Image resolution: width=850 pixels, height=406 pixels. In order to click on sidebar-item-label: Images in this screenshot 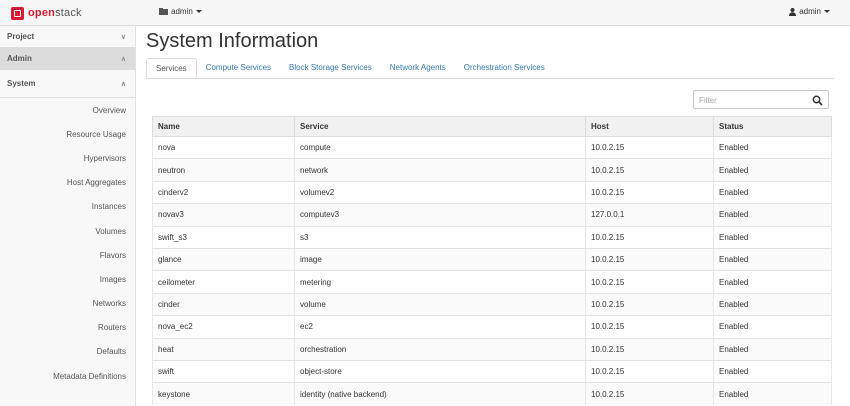, I will do `click(112, 279)`.